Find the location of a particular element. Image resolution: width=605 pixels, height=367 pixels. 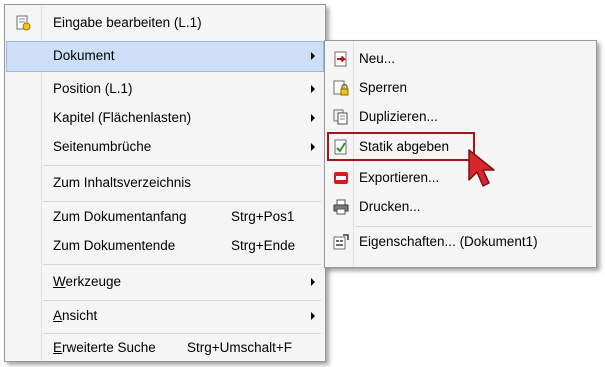

label-rest: nsicht is located at coordinates (80, 315).